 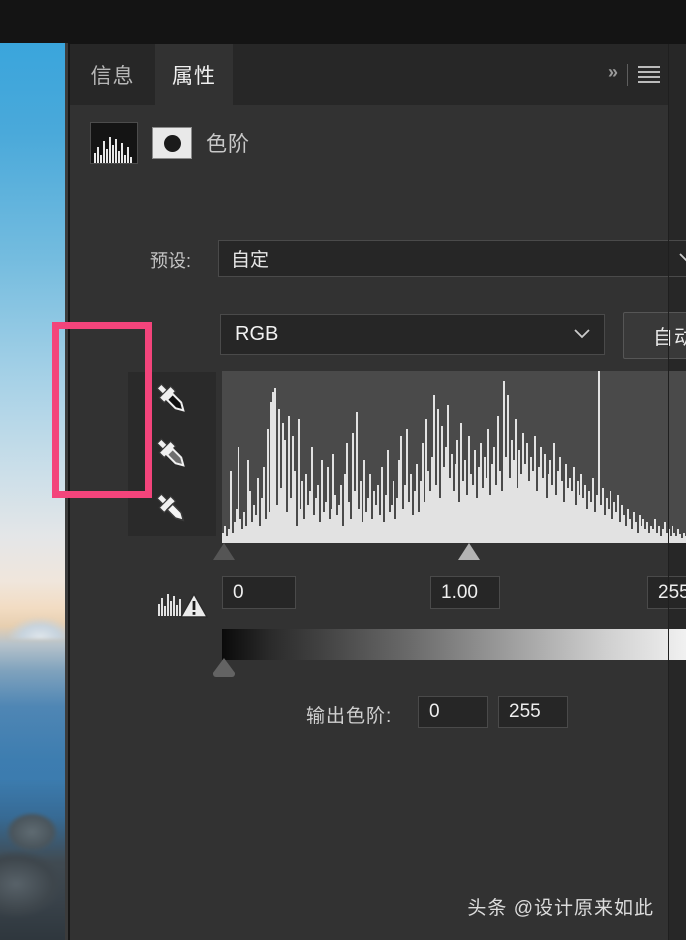 What do you see at coordinates (560, 908) in the screenshot?
I see `watermark-text: 头条 @设计原来如此` at bounding box center [560, 908].